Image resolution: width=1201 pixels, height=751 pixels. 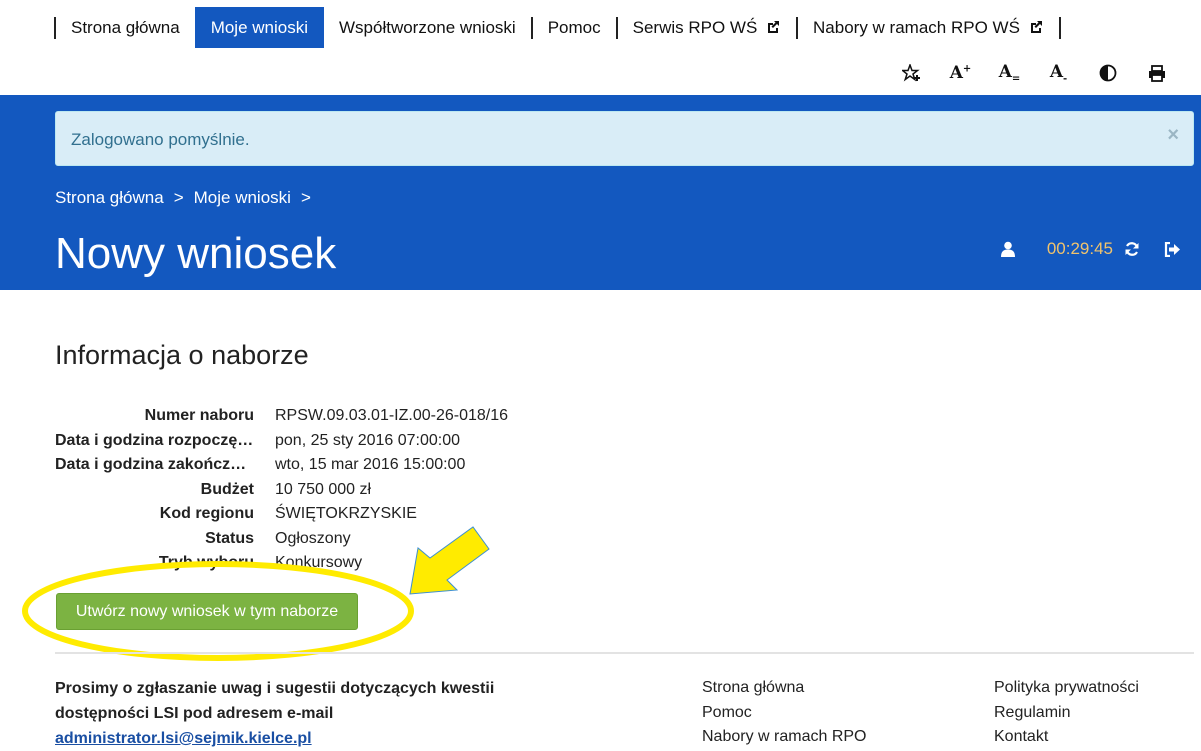 I want to click on contrast-icon, so click(x=1107, y=73).